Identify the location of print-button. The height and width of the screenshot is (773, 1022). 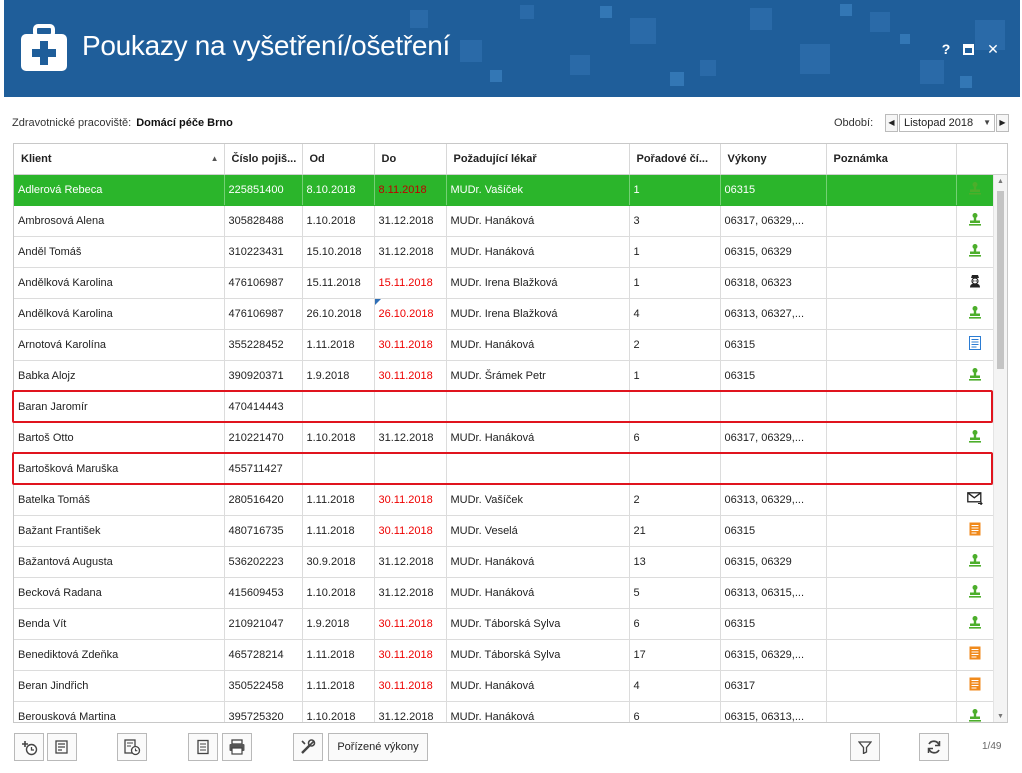
(237, 747).